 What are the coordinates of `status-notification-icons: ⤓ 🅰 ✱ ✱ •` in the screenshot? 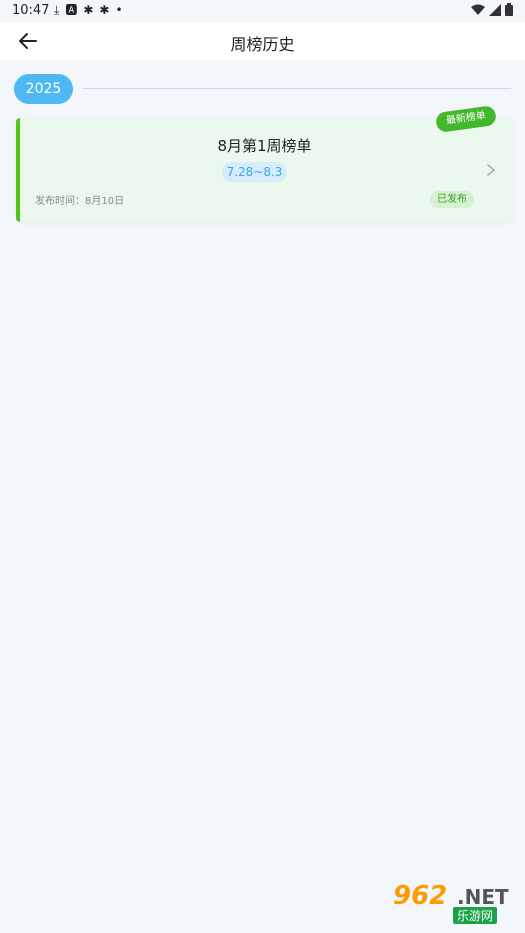 It's located at (88, 10).